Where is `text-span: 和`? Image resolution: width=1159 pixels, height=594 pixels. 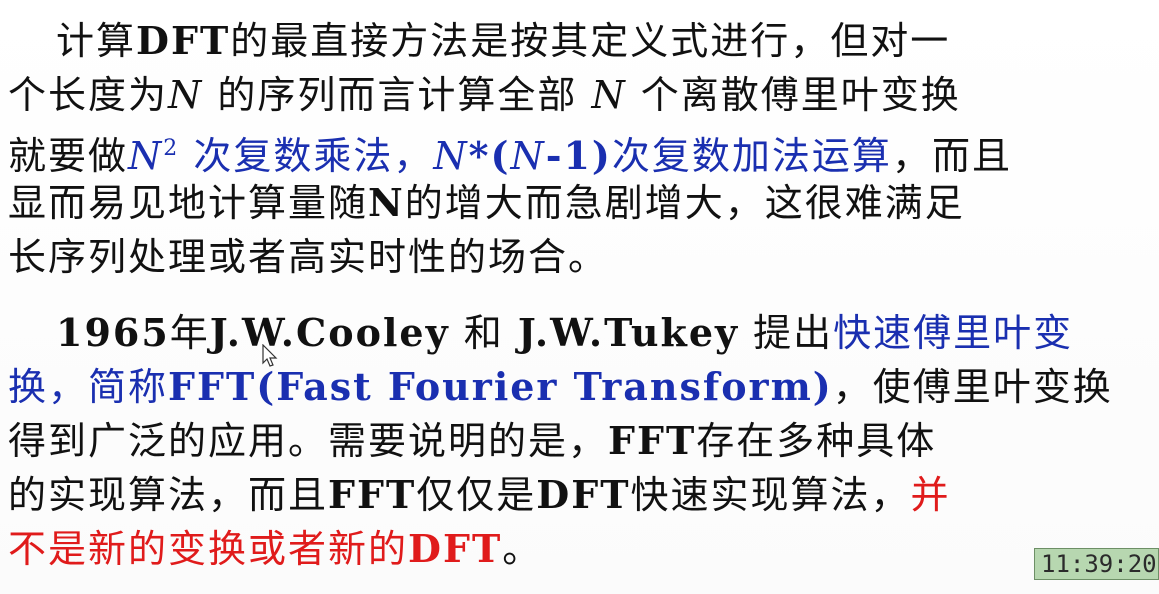
text-span: 和 is located at coordinates (483, 333).